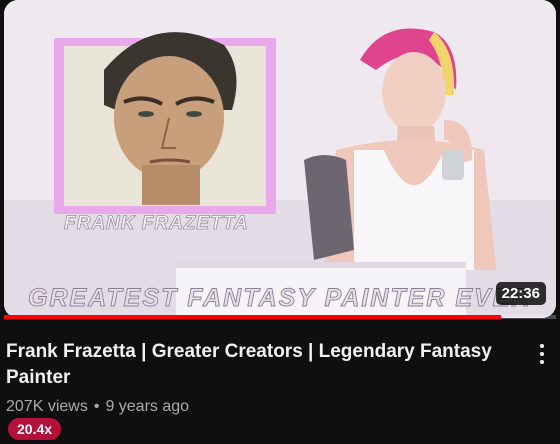 The height and width of the screenshot is (444, 560). I want to click on banner-text: GREATEST FANTASY PAINTER EVER, so click(279, 298).